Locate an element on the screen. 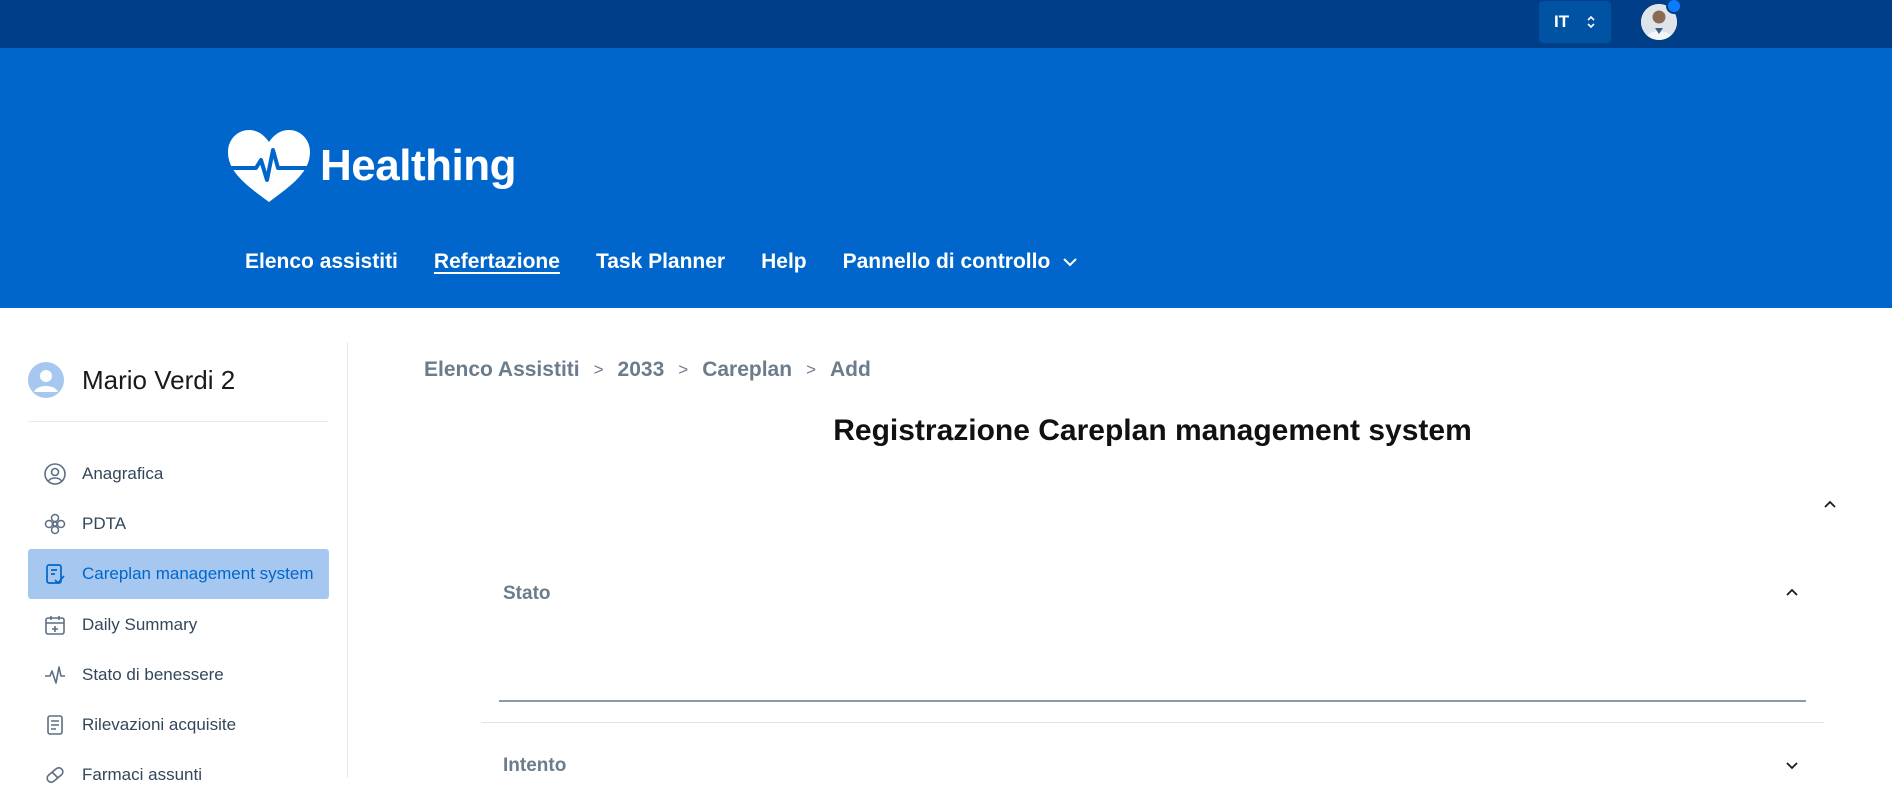  nav-task-planner: Task Planner is located at coordinates (660, 262).